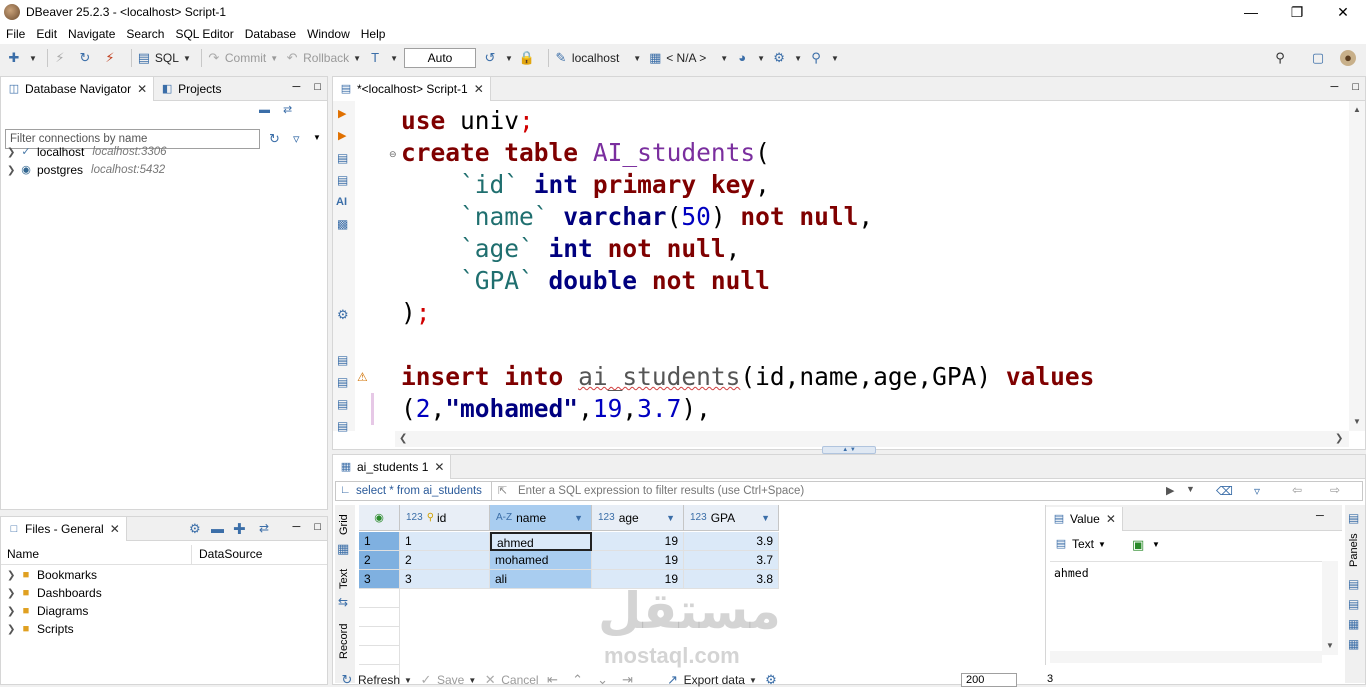  Describe the element at coordinates (242, 58) in the screenshot. I see `commit-button: ↷ Commit ▼` at that location.